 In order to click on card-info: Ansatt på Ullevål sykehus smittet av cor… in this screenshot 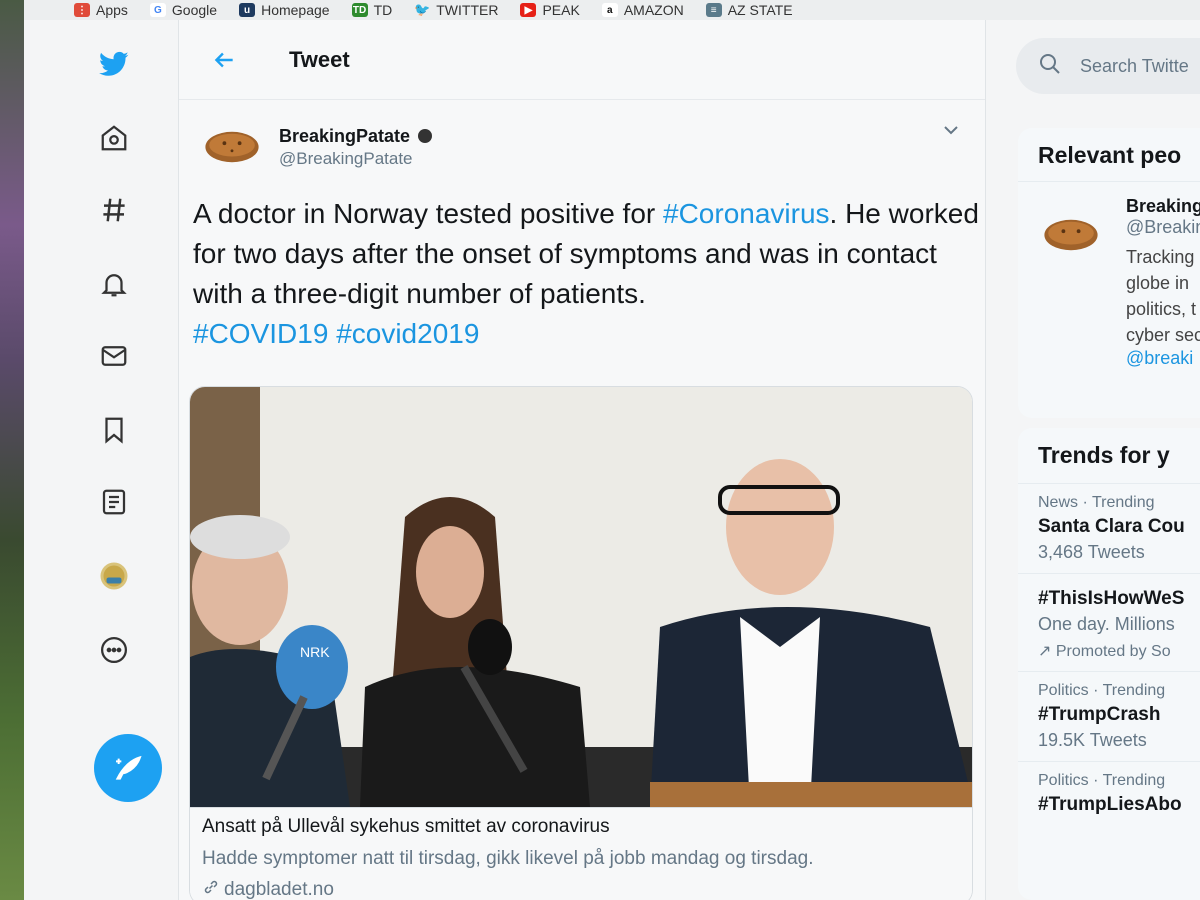, I will do `click(581, 853)`.